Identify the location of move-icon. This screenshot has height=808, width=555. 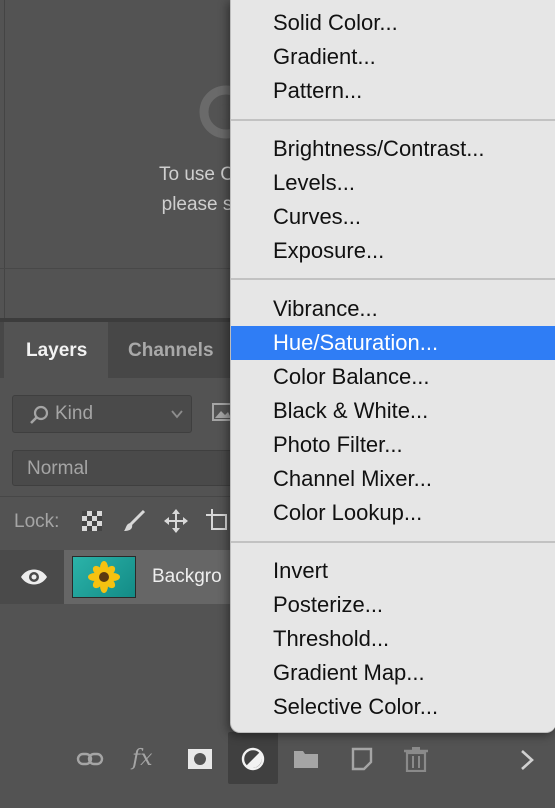
(176, 521).